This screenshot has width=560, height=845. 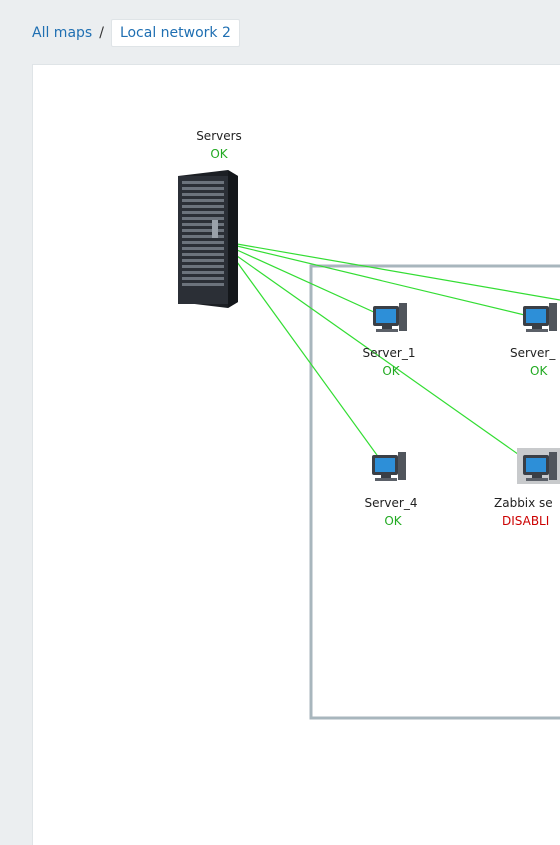 What do you see at coordinates (389, 340) in the screenshot?
I see `map-element-server-1: Server_1 OK` at bounding box center [389, 340].